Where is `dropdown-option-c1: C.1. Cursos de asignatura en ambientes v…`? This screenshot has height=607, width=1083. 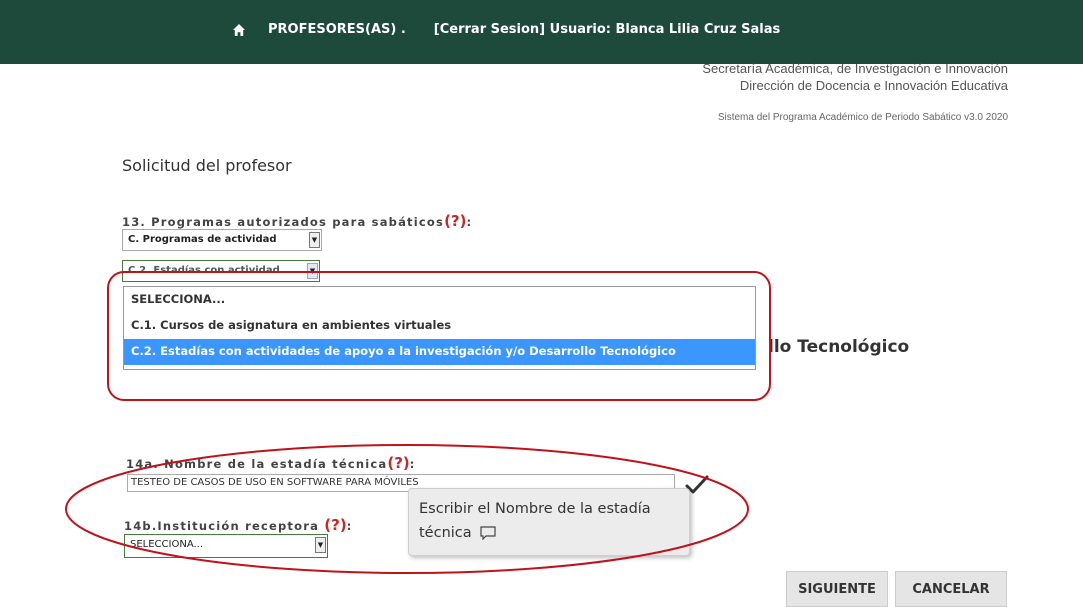 dropdown-option-c1: C.1. Cursos de asignatura en ambientes v… is located at coordinates (439, 326).